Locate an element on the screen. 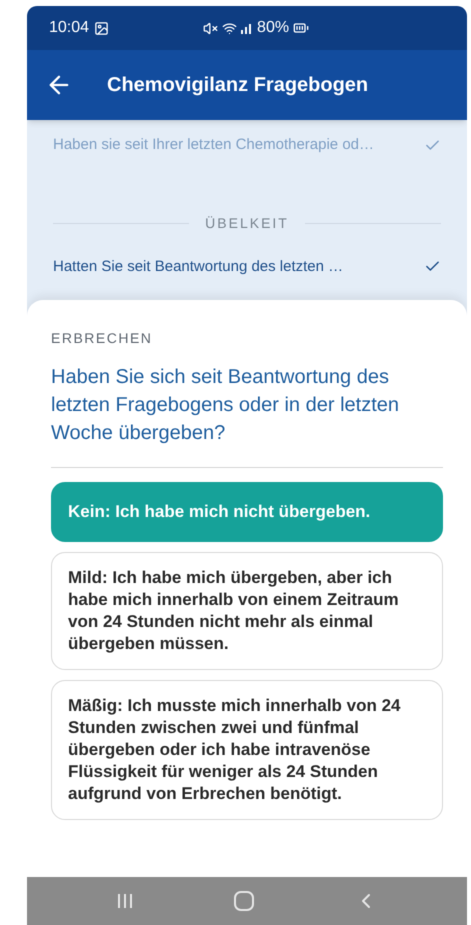 The width and height of the screenshot is (471, 925). status-time: 10:04 is located at coordinates (69, 28).